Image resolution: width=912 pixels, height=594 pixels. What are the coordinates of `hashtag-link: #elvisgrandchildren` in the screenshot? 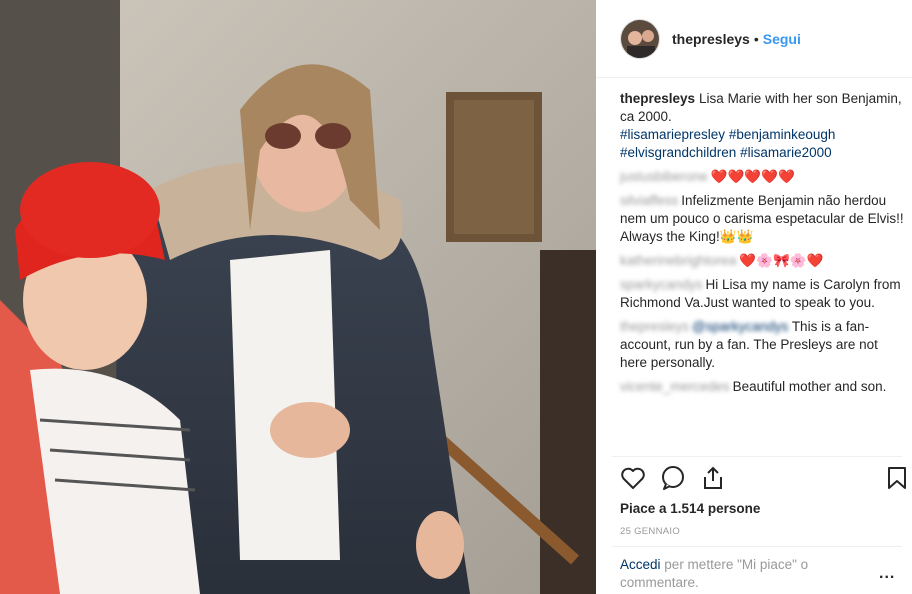 It's located at (678, 152).